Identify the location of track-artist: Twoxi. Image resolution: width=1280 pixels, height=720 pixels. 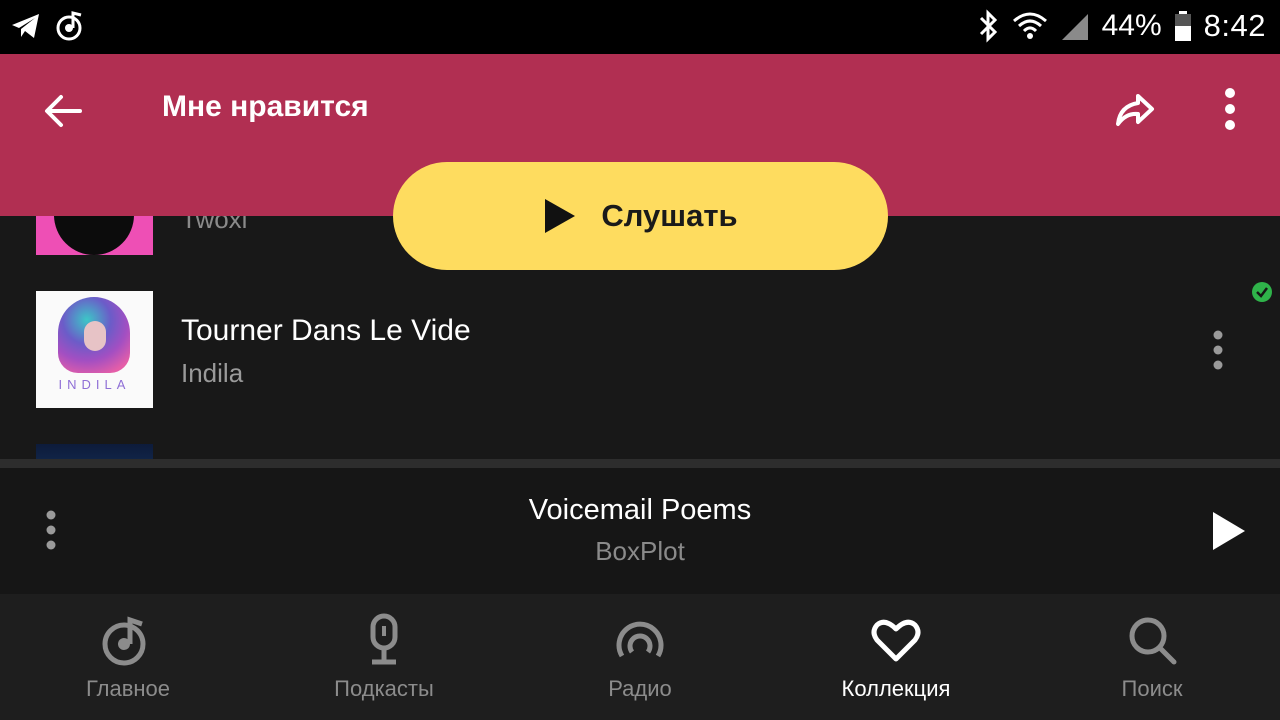
(214, 225).